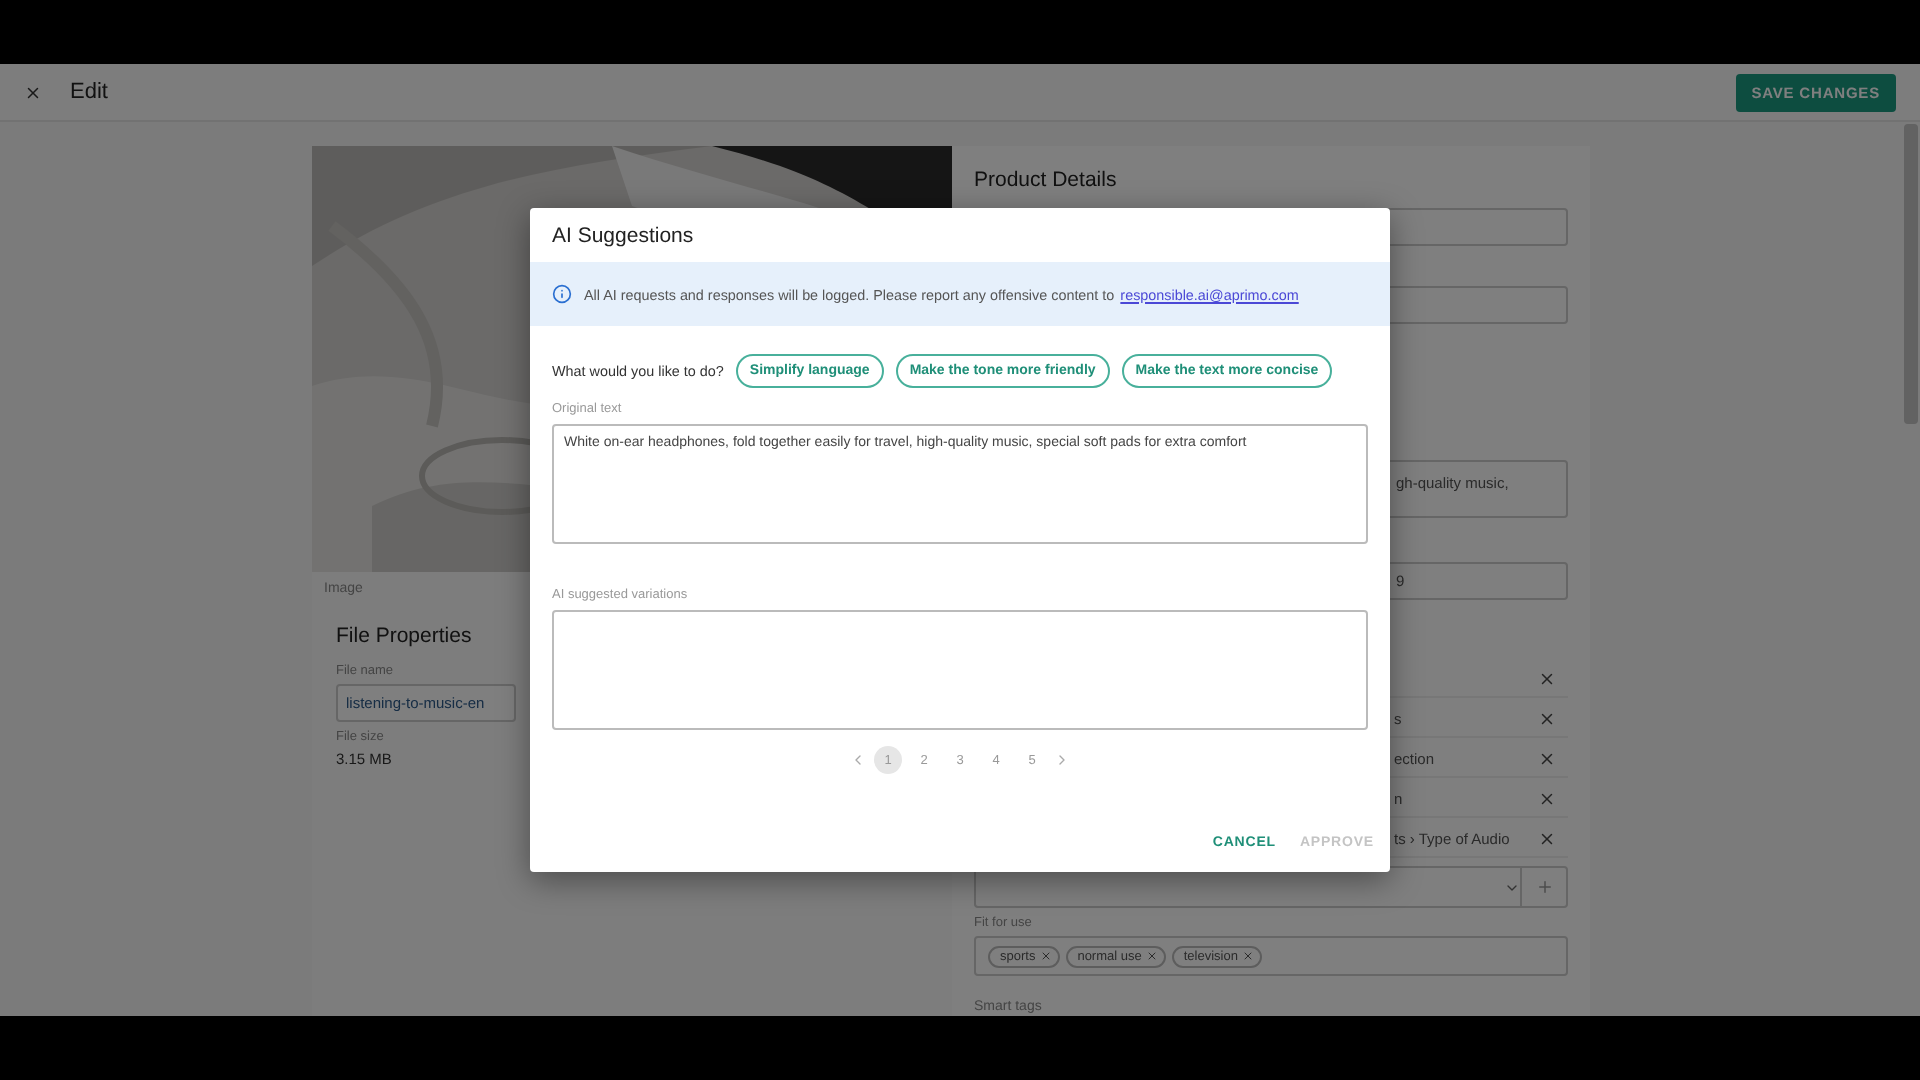 Image resolution: width=1920 pixels, height=1080 pixels. I want to click on section-title: Product Details, so click(1046, 180).